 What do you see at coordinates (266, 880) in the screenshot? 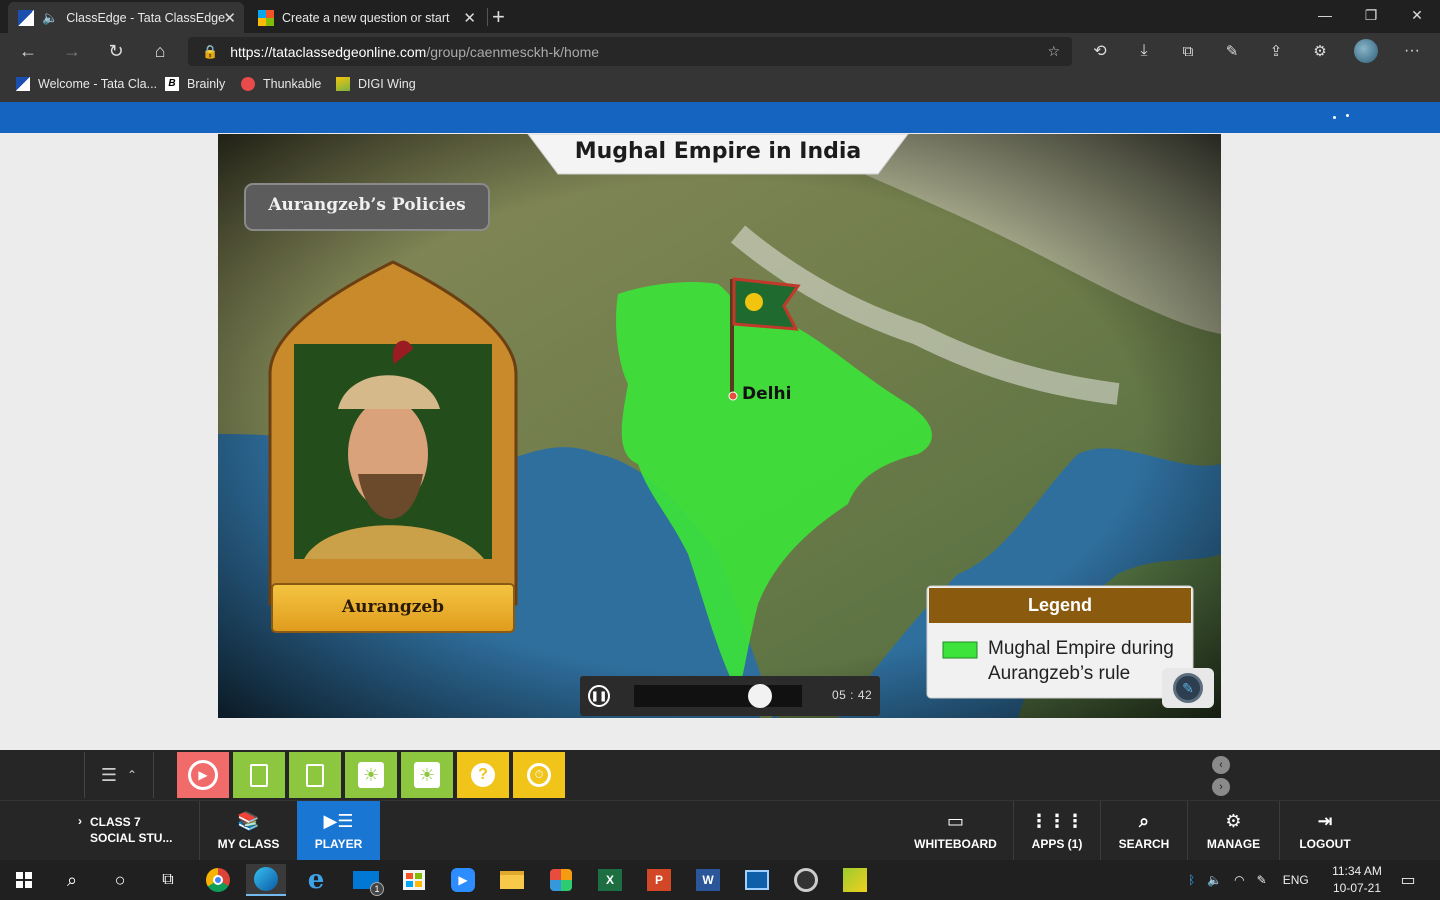
I see `edge-icon` at bounding box center [266, 880].